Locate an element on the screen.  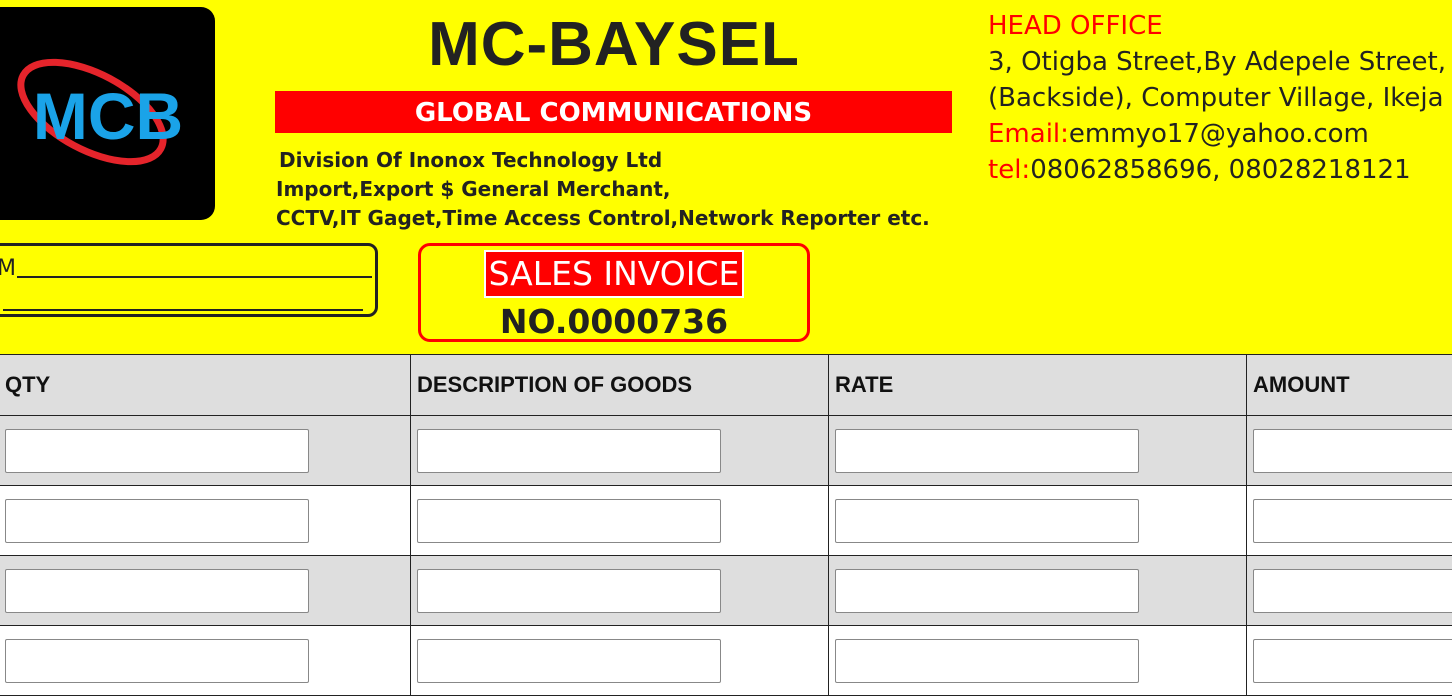
company-line-division: Division Of Inonox Technology Ltd is located at coordinates (471, 160).